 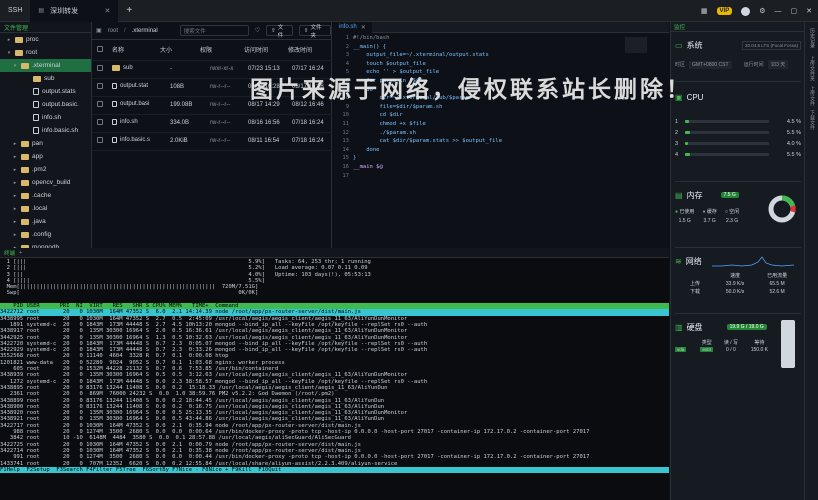 What do you see at coordinates (45, 130) in the screenshot?
I see `tree-item: info.basic.sh` at bounding box center [45, 130].